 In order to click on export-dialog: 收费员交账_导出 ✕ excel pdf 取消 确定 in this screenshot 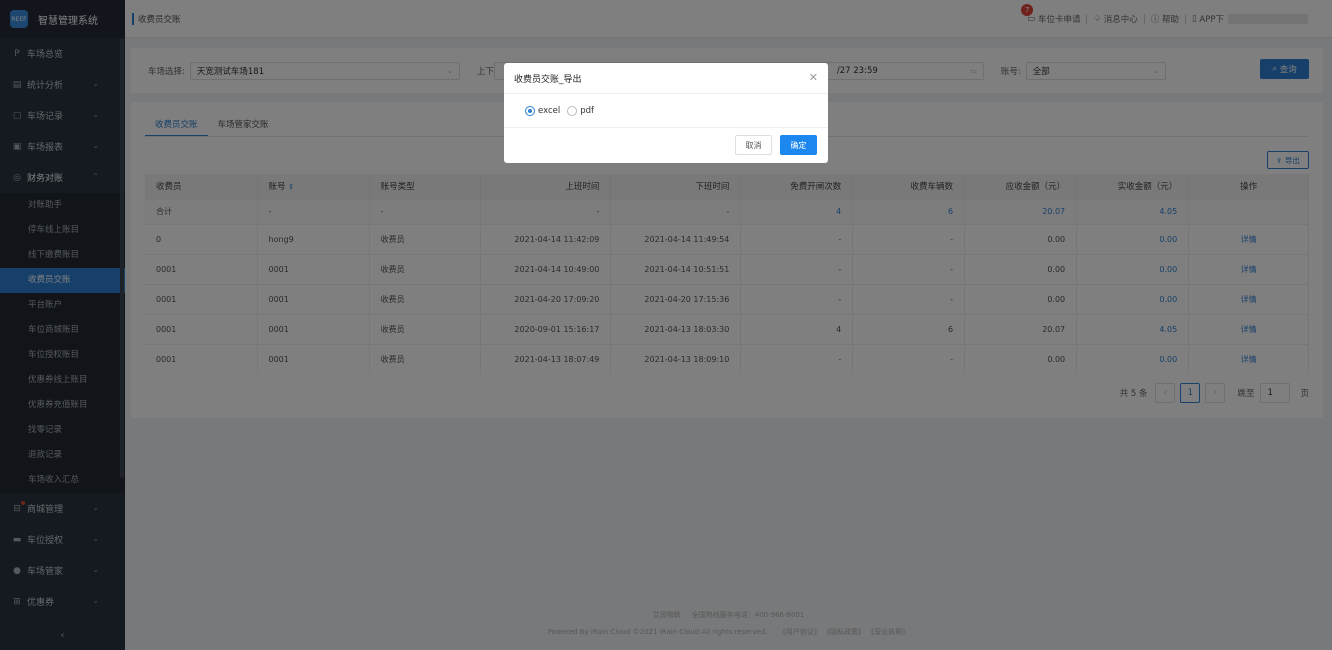, I will do `click(666, 113)`.